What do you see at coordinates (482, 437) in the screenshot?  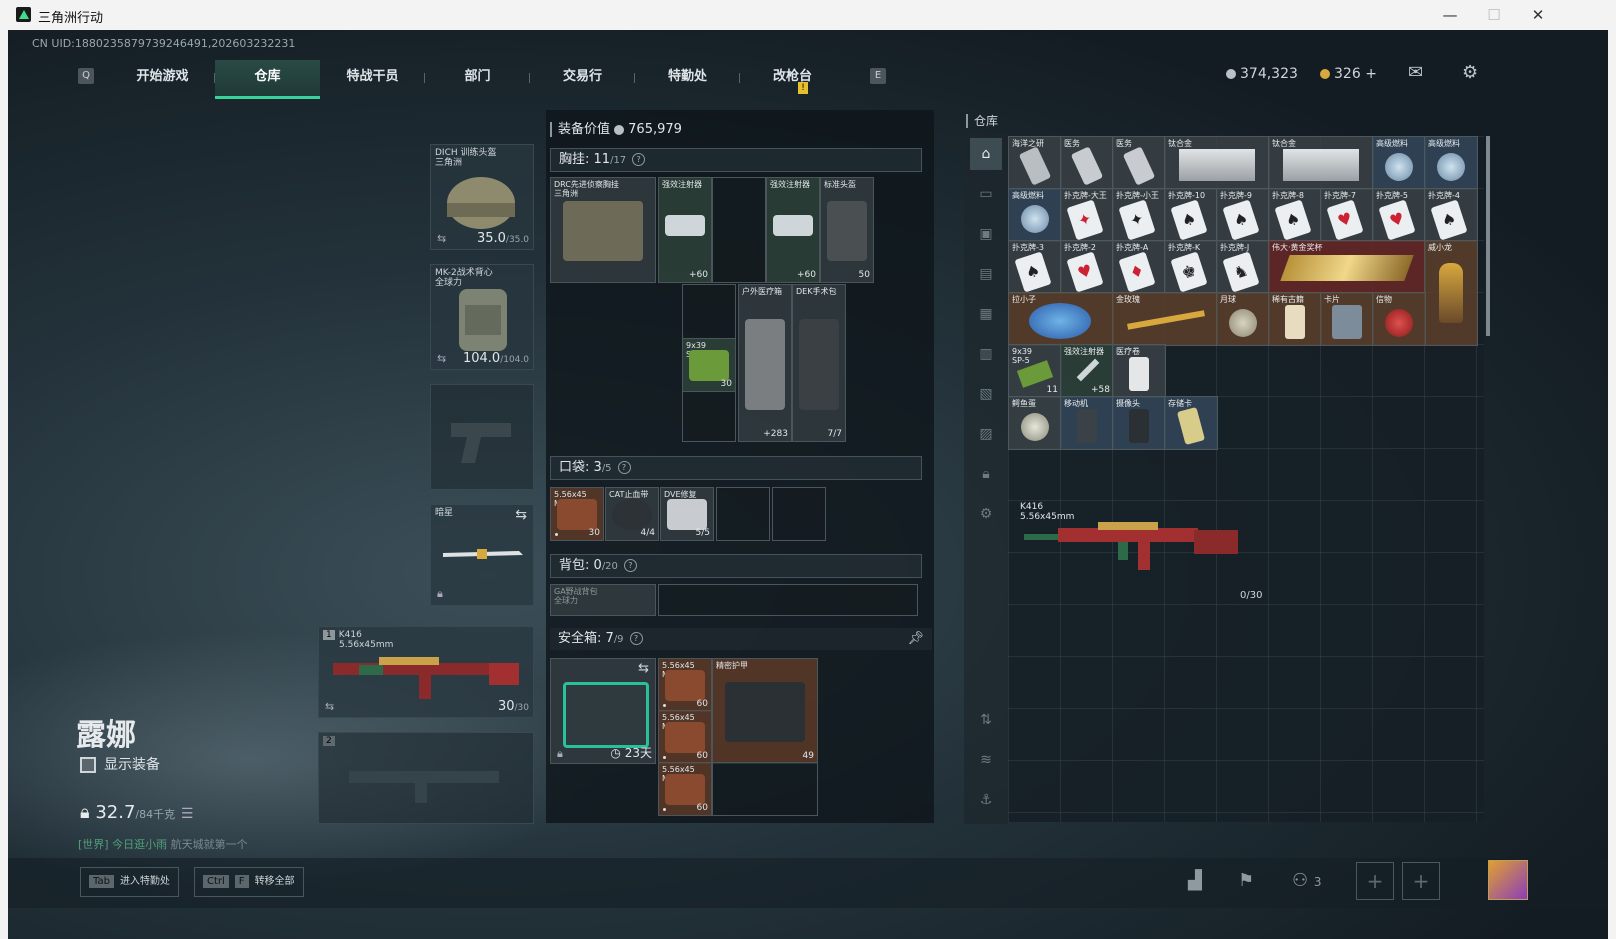 I see `pistol-slot` at bounding box center [482, 437].